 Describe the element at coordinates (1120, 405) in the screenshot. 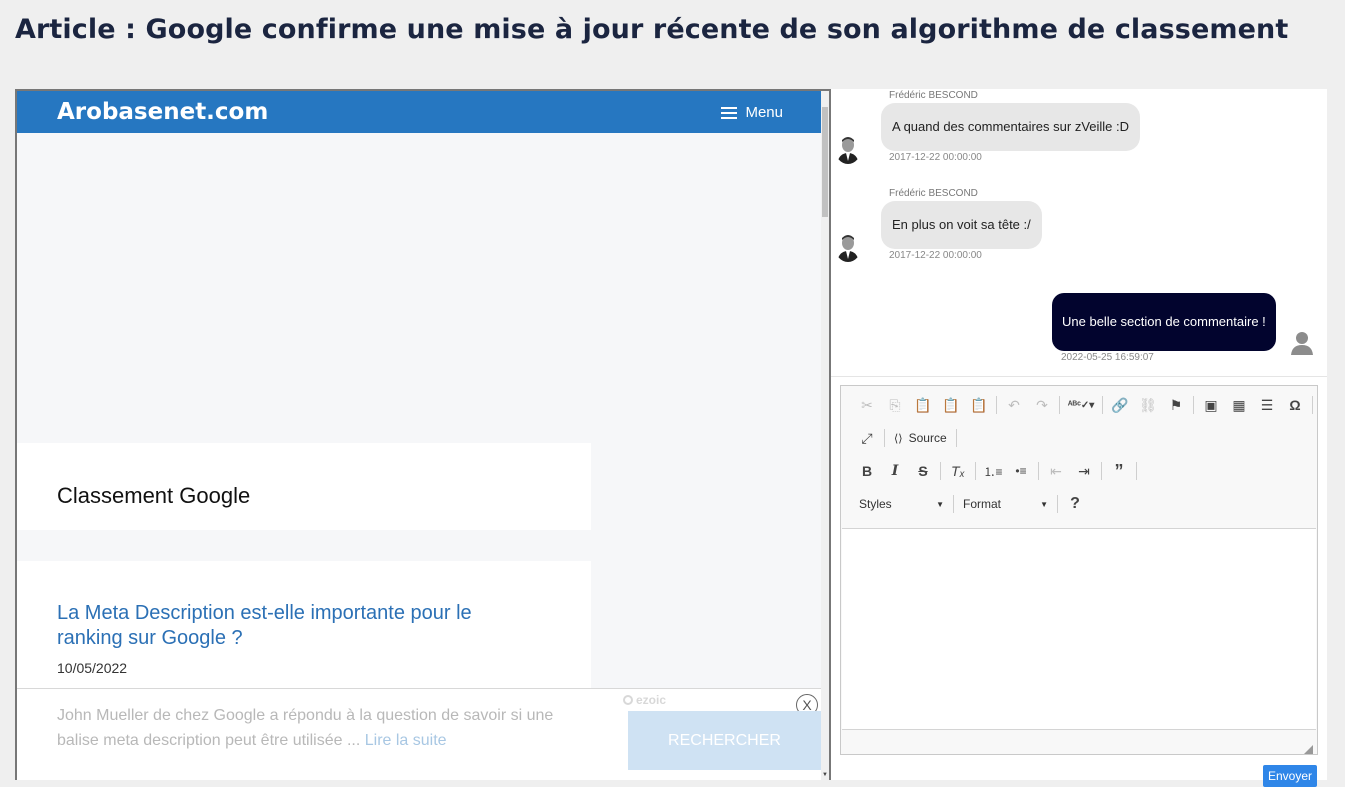

I see `link-icon: 🔗` at that location.